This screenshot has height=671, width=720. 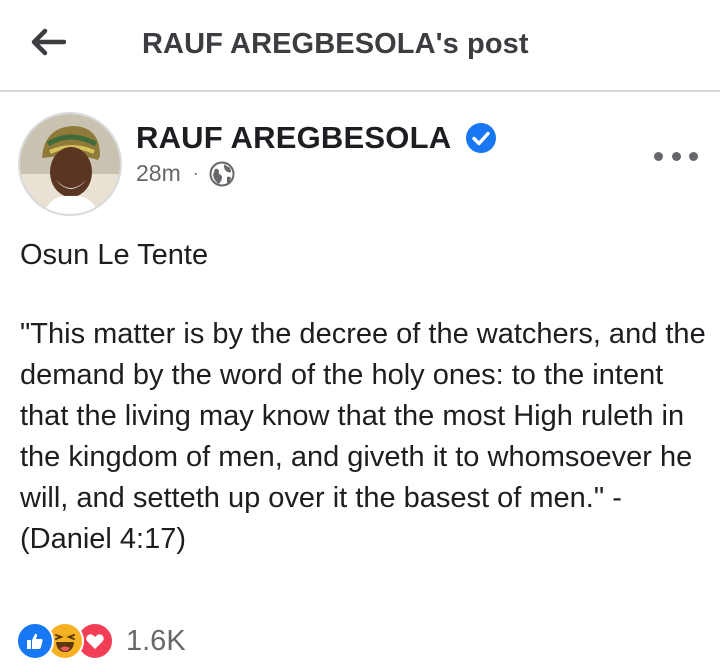 I want to click on reactions-summary: 1.6K, so click(x=101, y=641).